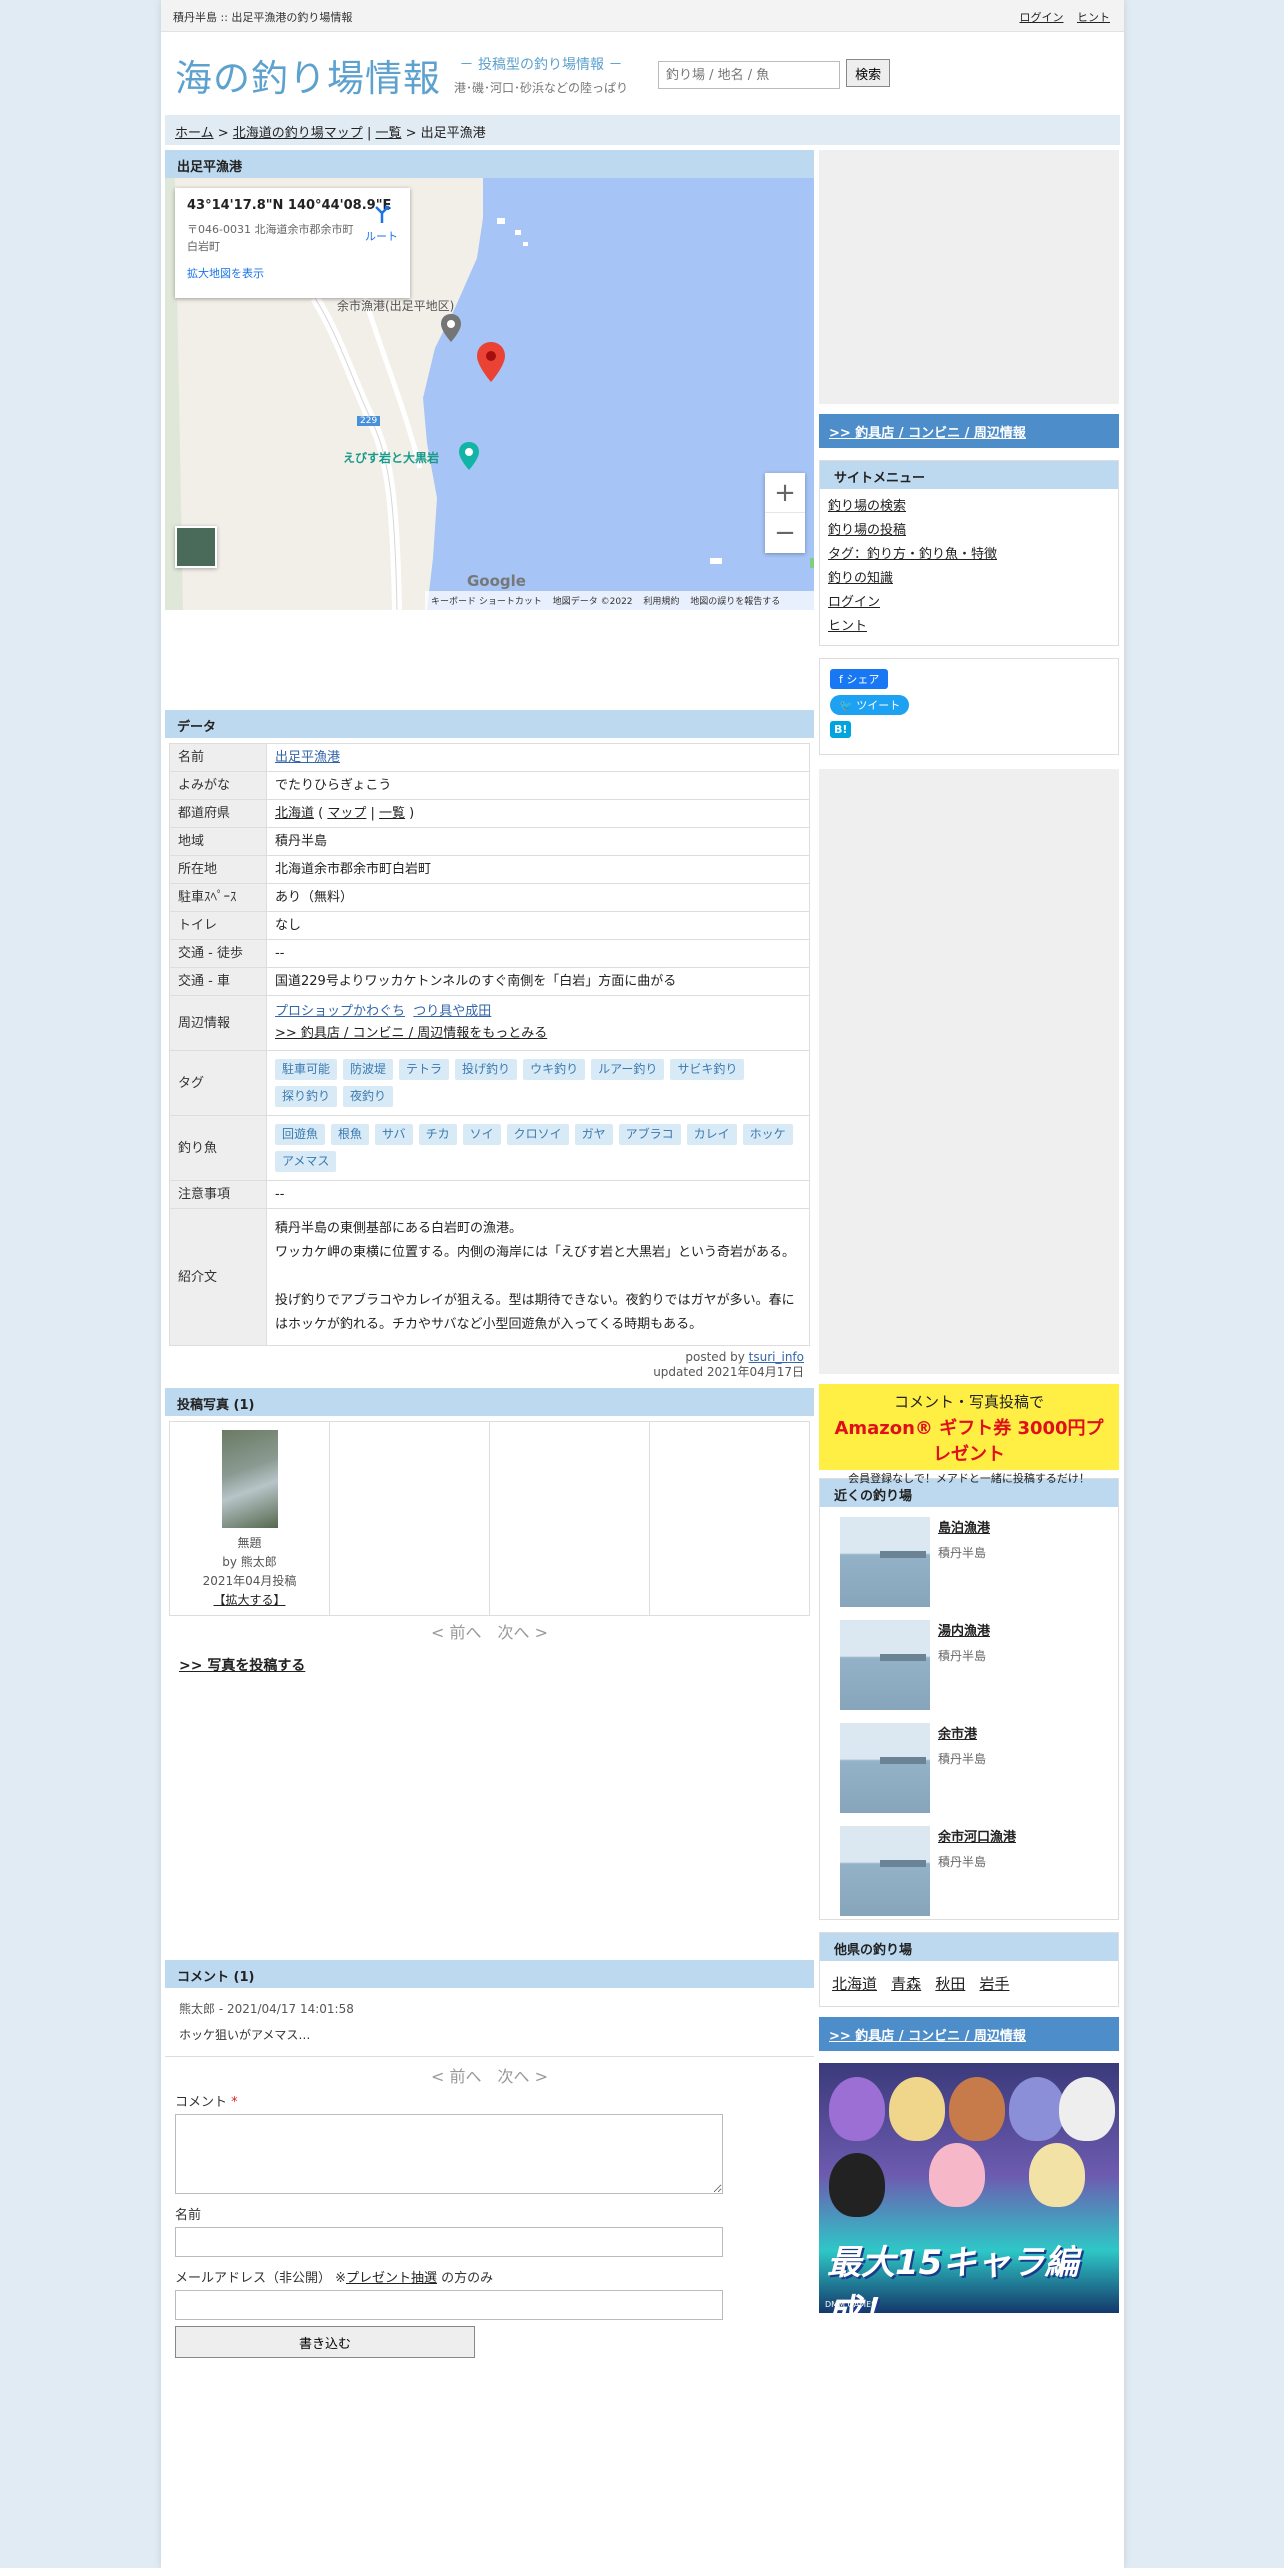  What do you see at coordinates (381, 223) in the screenshot?
I see `route-button: ルート` at bounding box center [381, 223].